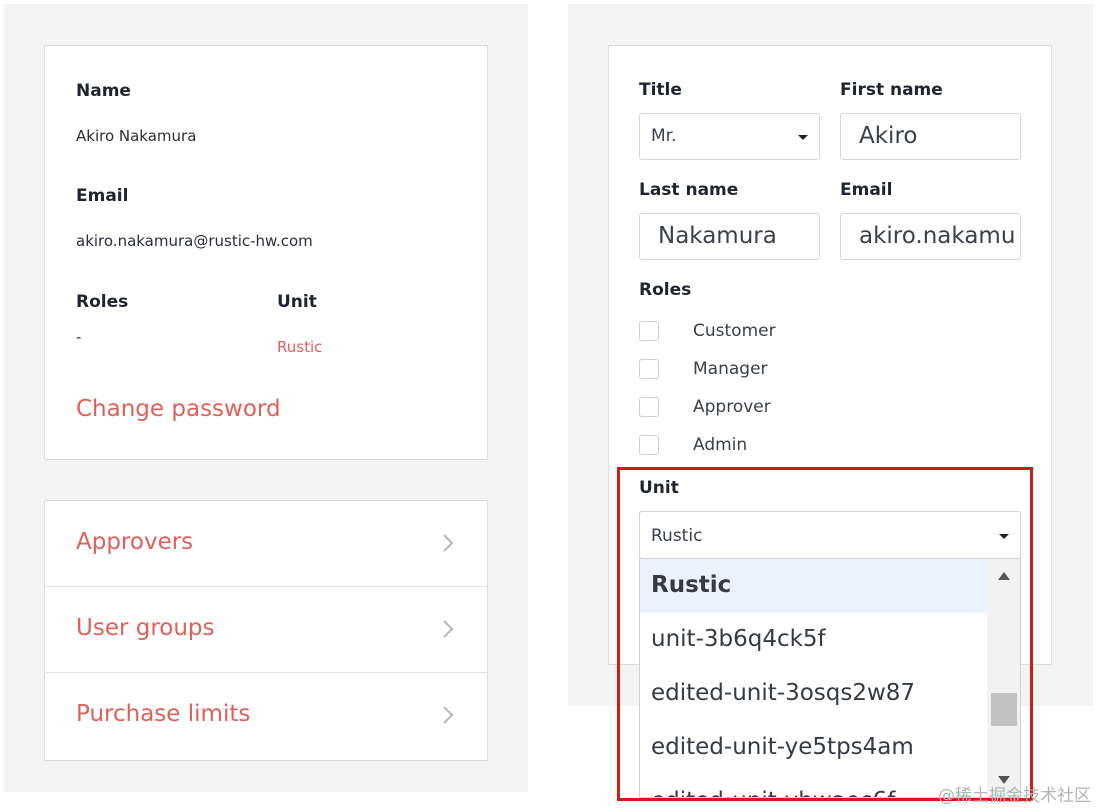  I want to click on manager-checkbox, so click(649, 369).